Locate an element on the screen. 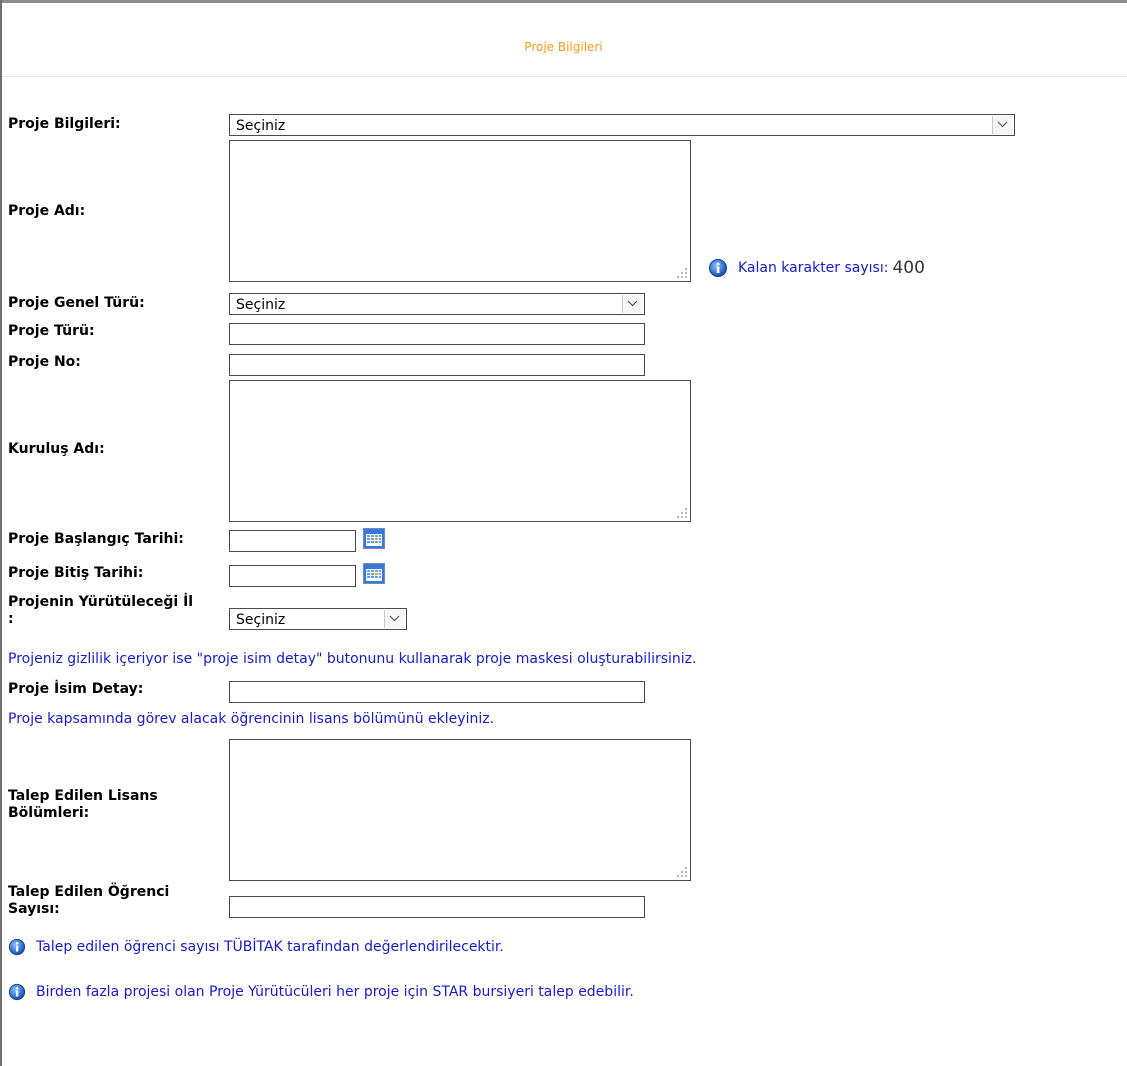 Image resolution: width=1127 pixels, height=1066 pixels. proje-genel-turu-select-value: Seçiniz is located at coordinates (261, 305).